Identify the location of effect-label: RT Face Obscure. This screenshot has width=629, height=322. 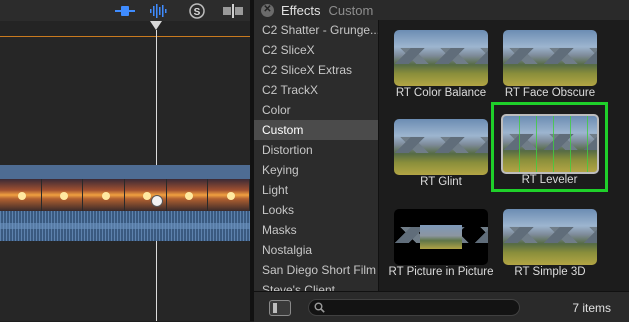
(550, 93).